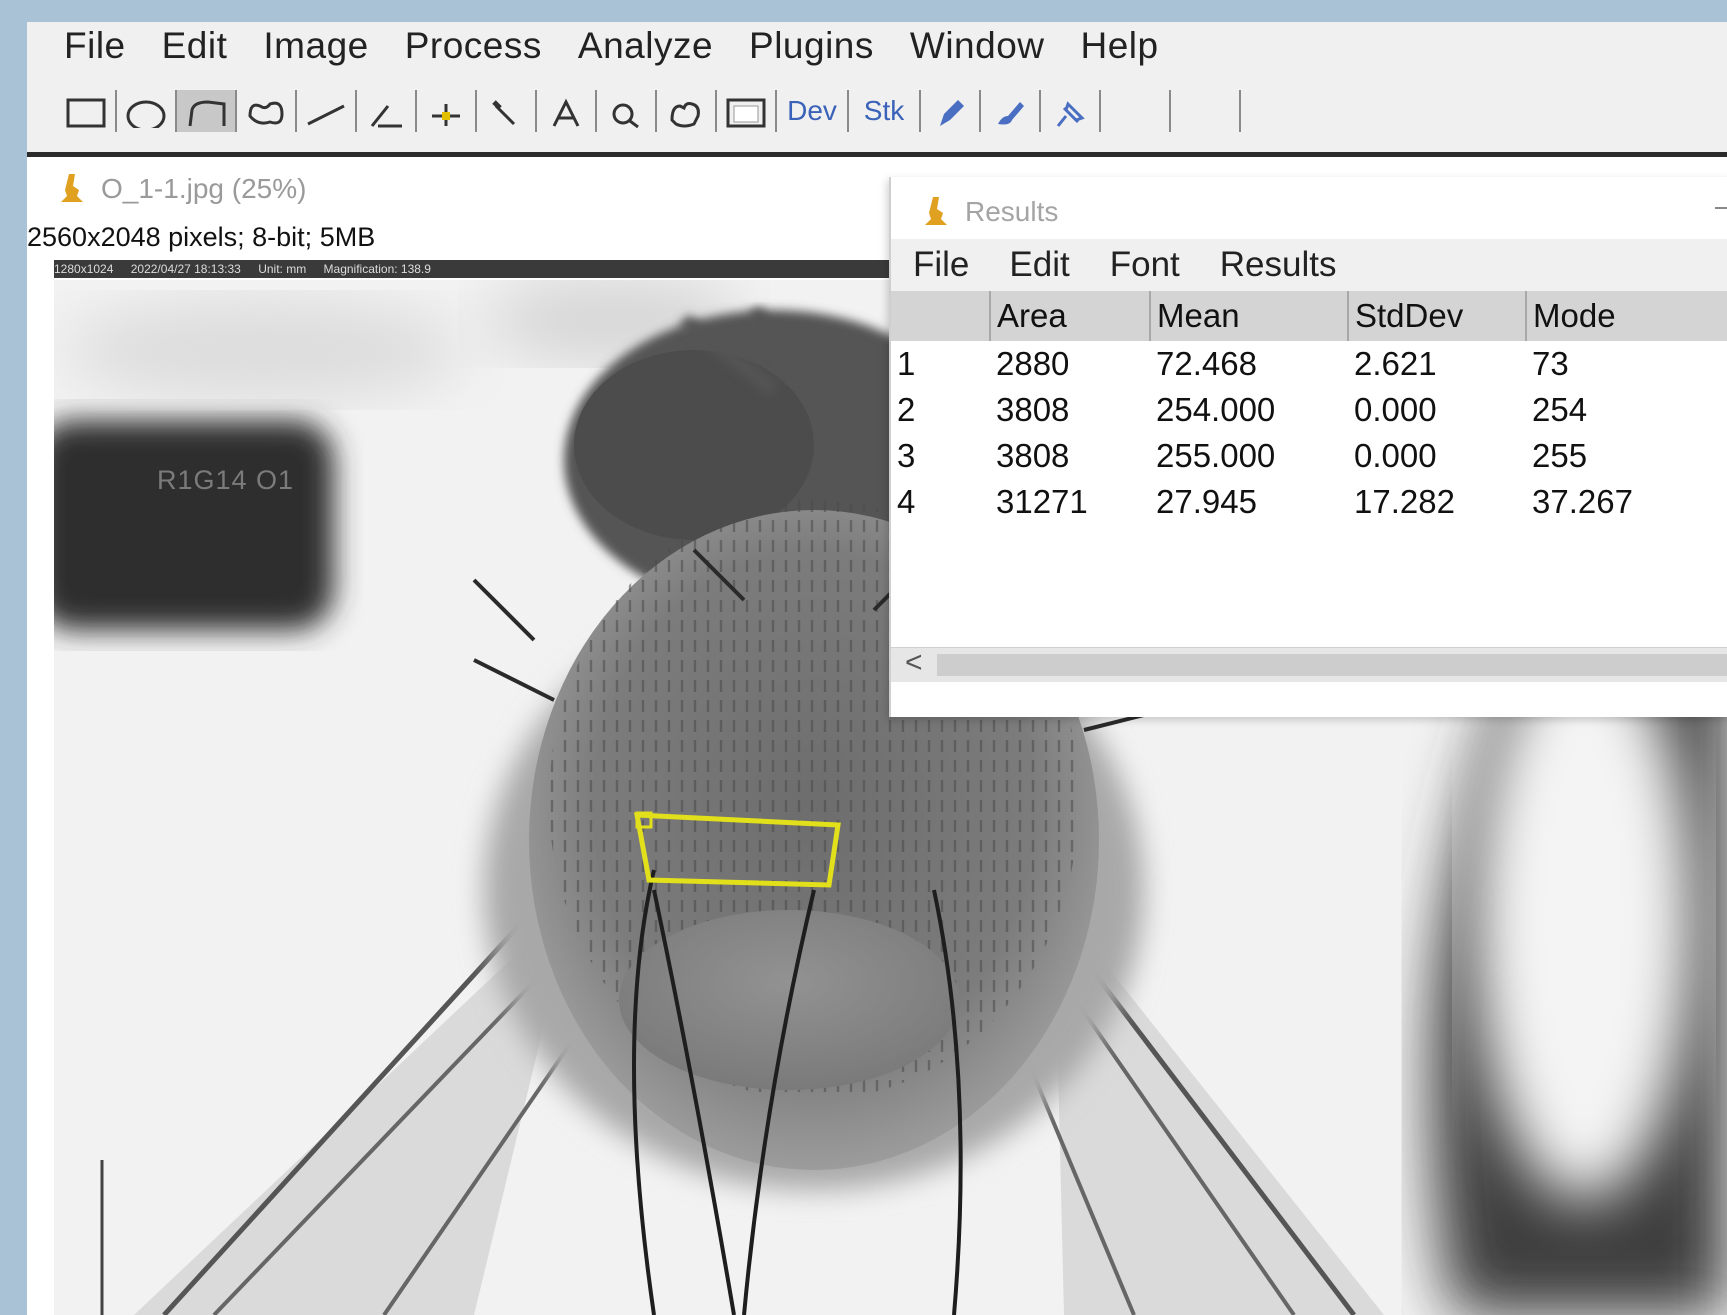 This screenshot has height=1315, width=1727. What do you see at coordinates (1395, 363) in the screenshot?
I see `cell-stddev: 2.621` at bounding box center [1395, 363].